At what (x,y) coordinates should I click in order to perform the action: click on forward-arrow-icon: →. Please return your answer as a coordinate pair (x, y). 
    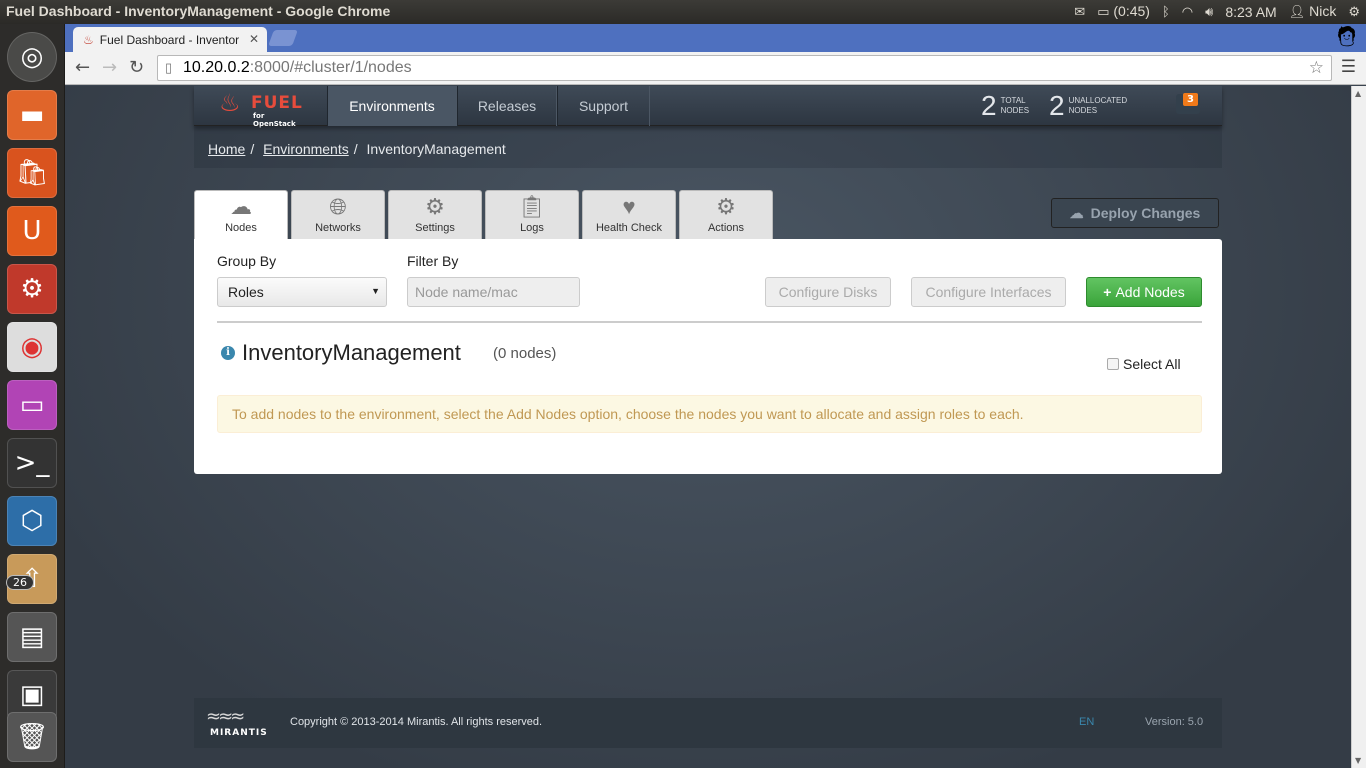
    Looking at the image, I should click on (109, 67).